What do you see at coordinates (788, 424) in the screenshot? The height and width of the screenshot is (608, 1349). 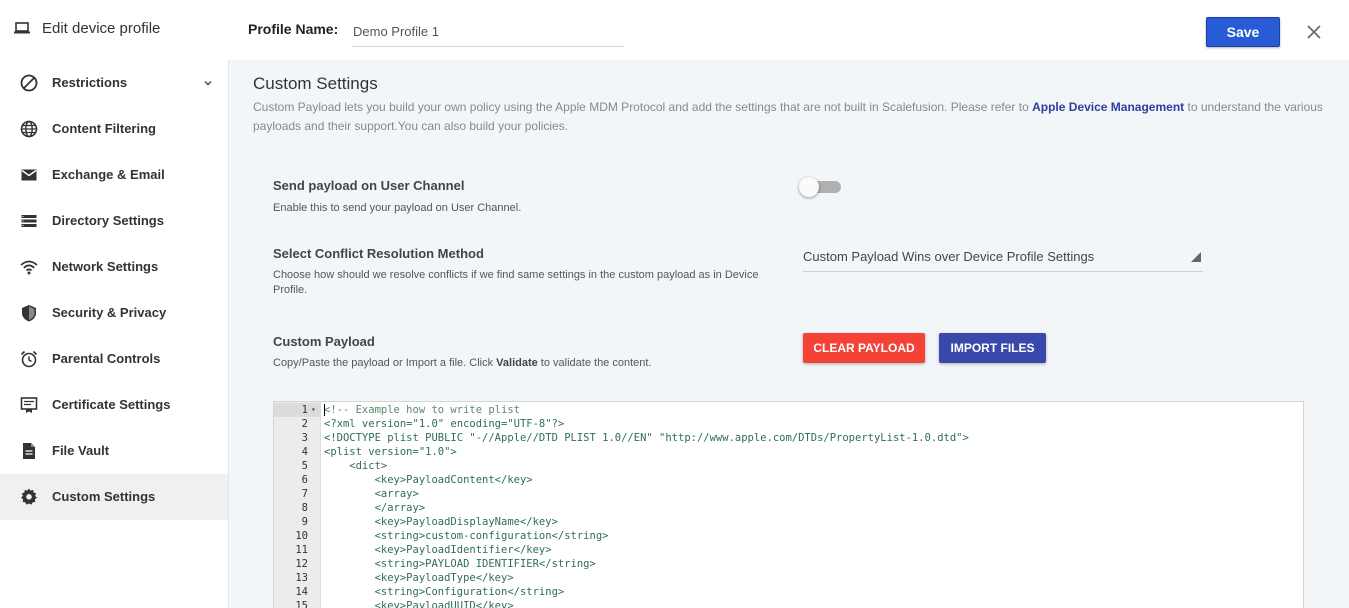 I see `code-line: 2 <?xml version="1.0" encoding="UTF-8"?>` at bounding box center [788, 424].